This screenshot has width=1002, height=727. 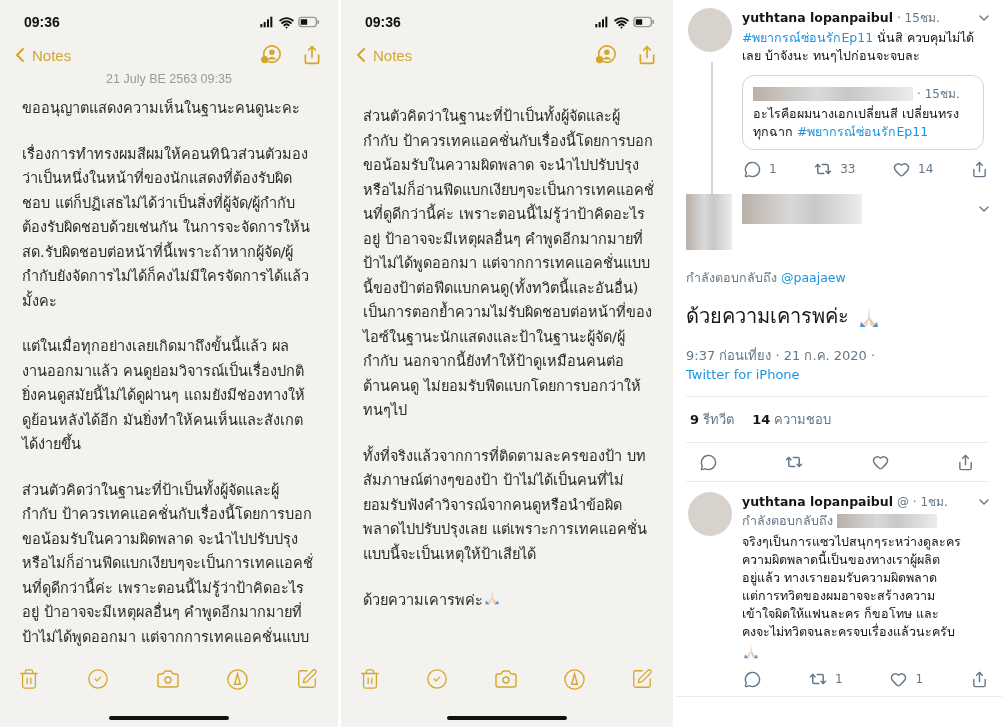 What do you see at coordinates (174, 395) in the screenshot?
I see `note-paragraph: แต่ในเมื่อทุกอย่างเลยเกิดมาถึงขั้นนี้แล้ว ผล งานออกมาแล้ว คนดูย่อมวิจารณ์เป็นเรื่องปกติ ยิ่งคนดูสมัยนี้ไม่ได้ดูผ่านๆ แถมยังมีช่องทางให้ ดูย้อนหลังได้อีก มันยิ่งทำให้คนเห็นและสังเกต ได้ง่ายขึ้น` at bounding box center [174, 395].